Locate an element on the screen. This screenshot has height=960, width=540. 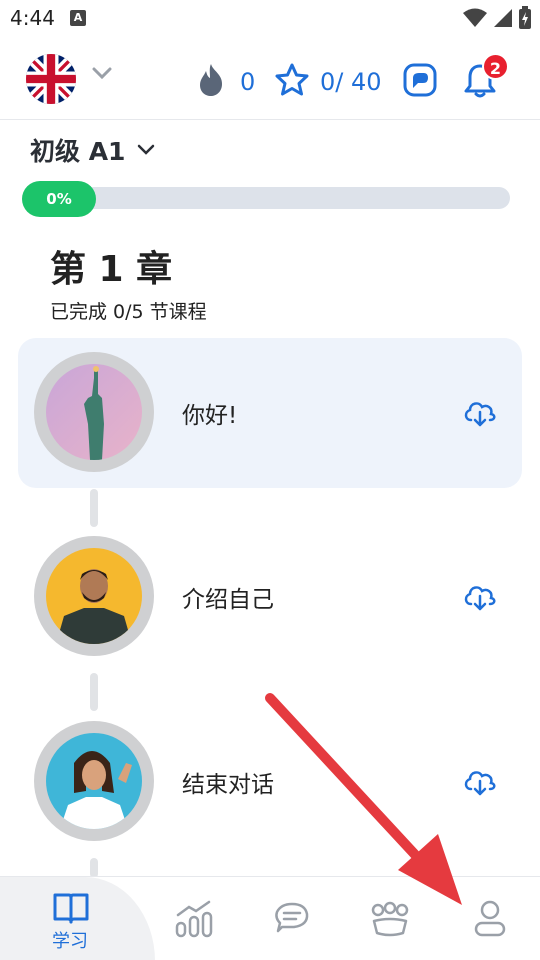
bottom-nav: 学习 is located at coordinates (270, 918).